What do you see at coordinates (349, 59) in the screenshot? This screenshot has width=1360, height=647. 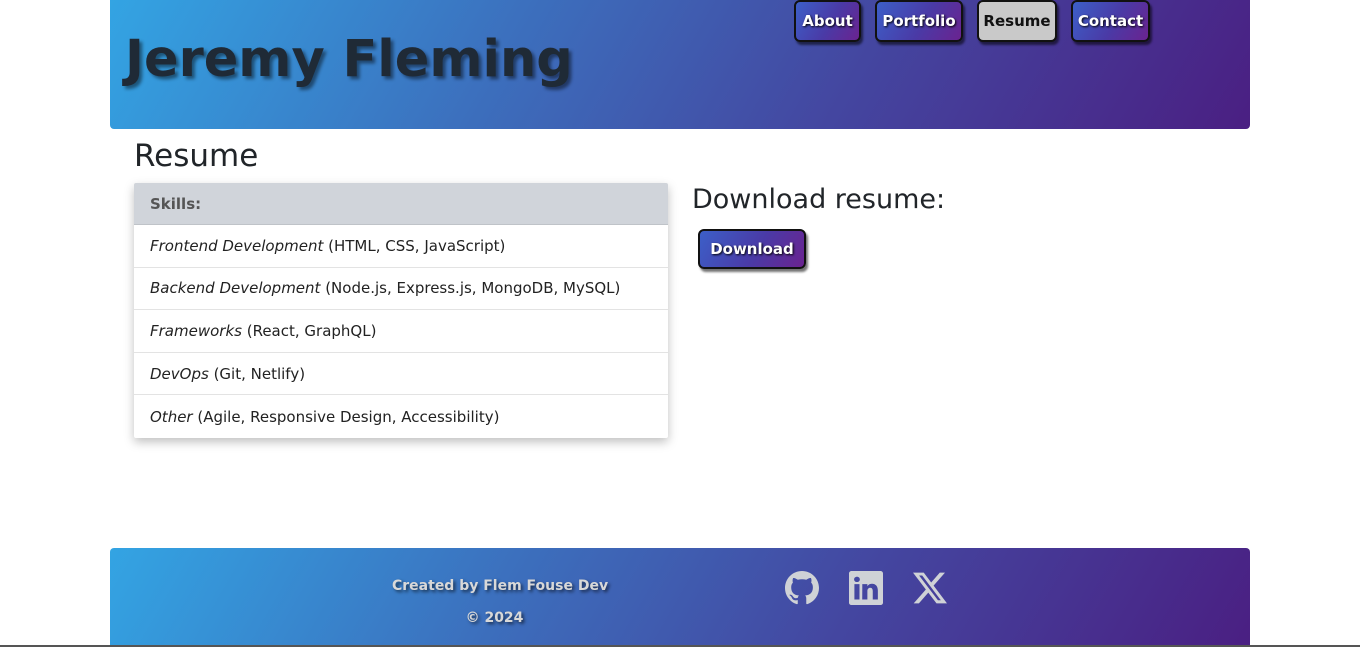 I see `site-title: Jeremy Fleming` at bounding box center [349, 59].